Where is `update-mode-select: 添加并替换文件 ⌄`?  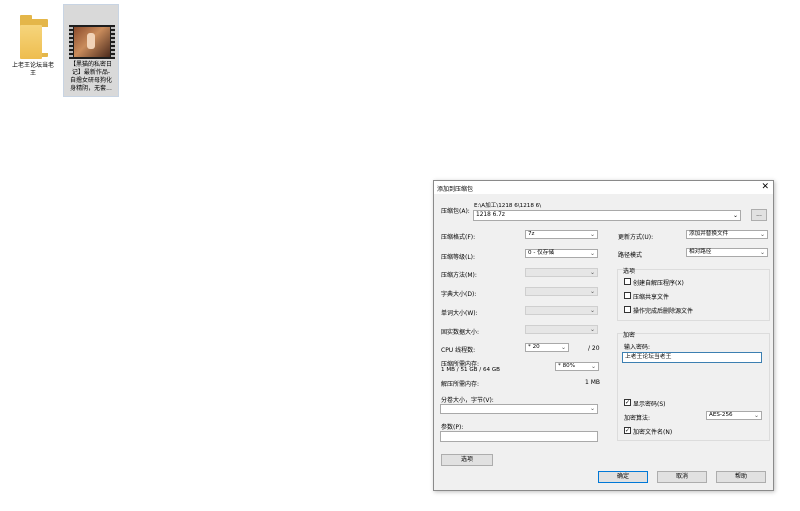 update-mode-select: 添加并替换文件 ⌄ is located at coordinates (727, 234).